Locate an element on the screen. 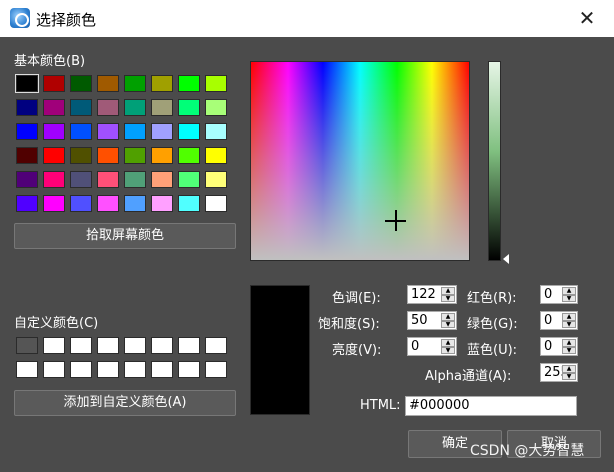  green-spinbox: 0 ▲ ▼ is located at coordinates (559, 320).